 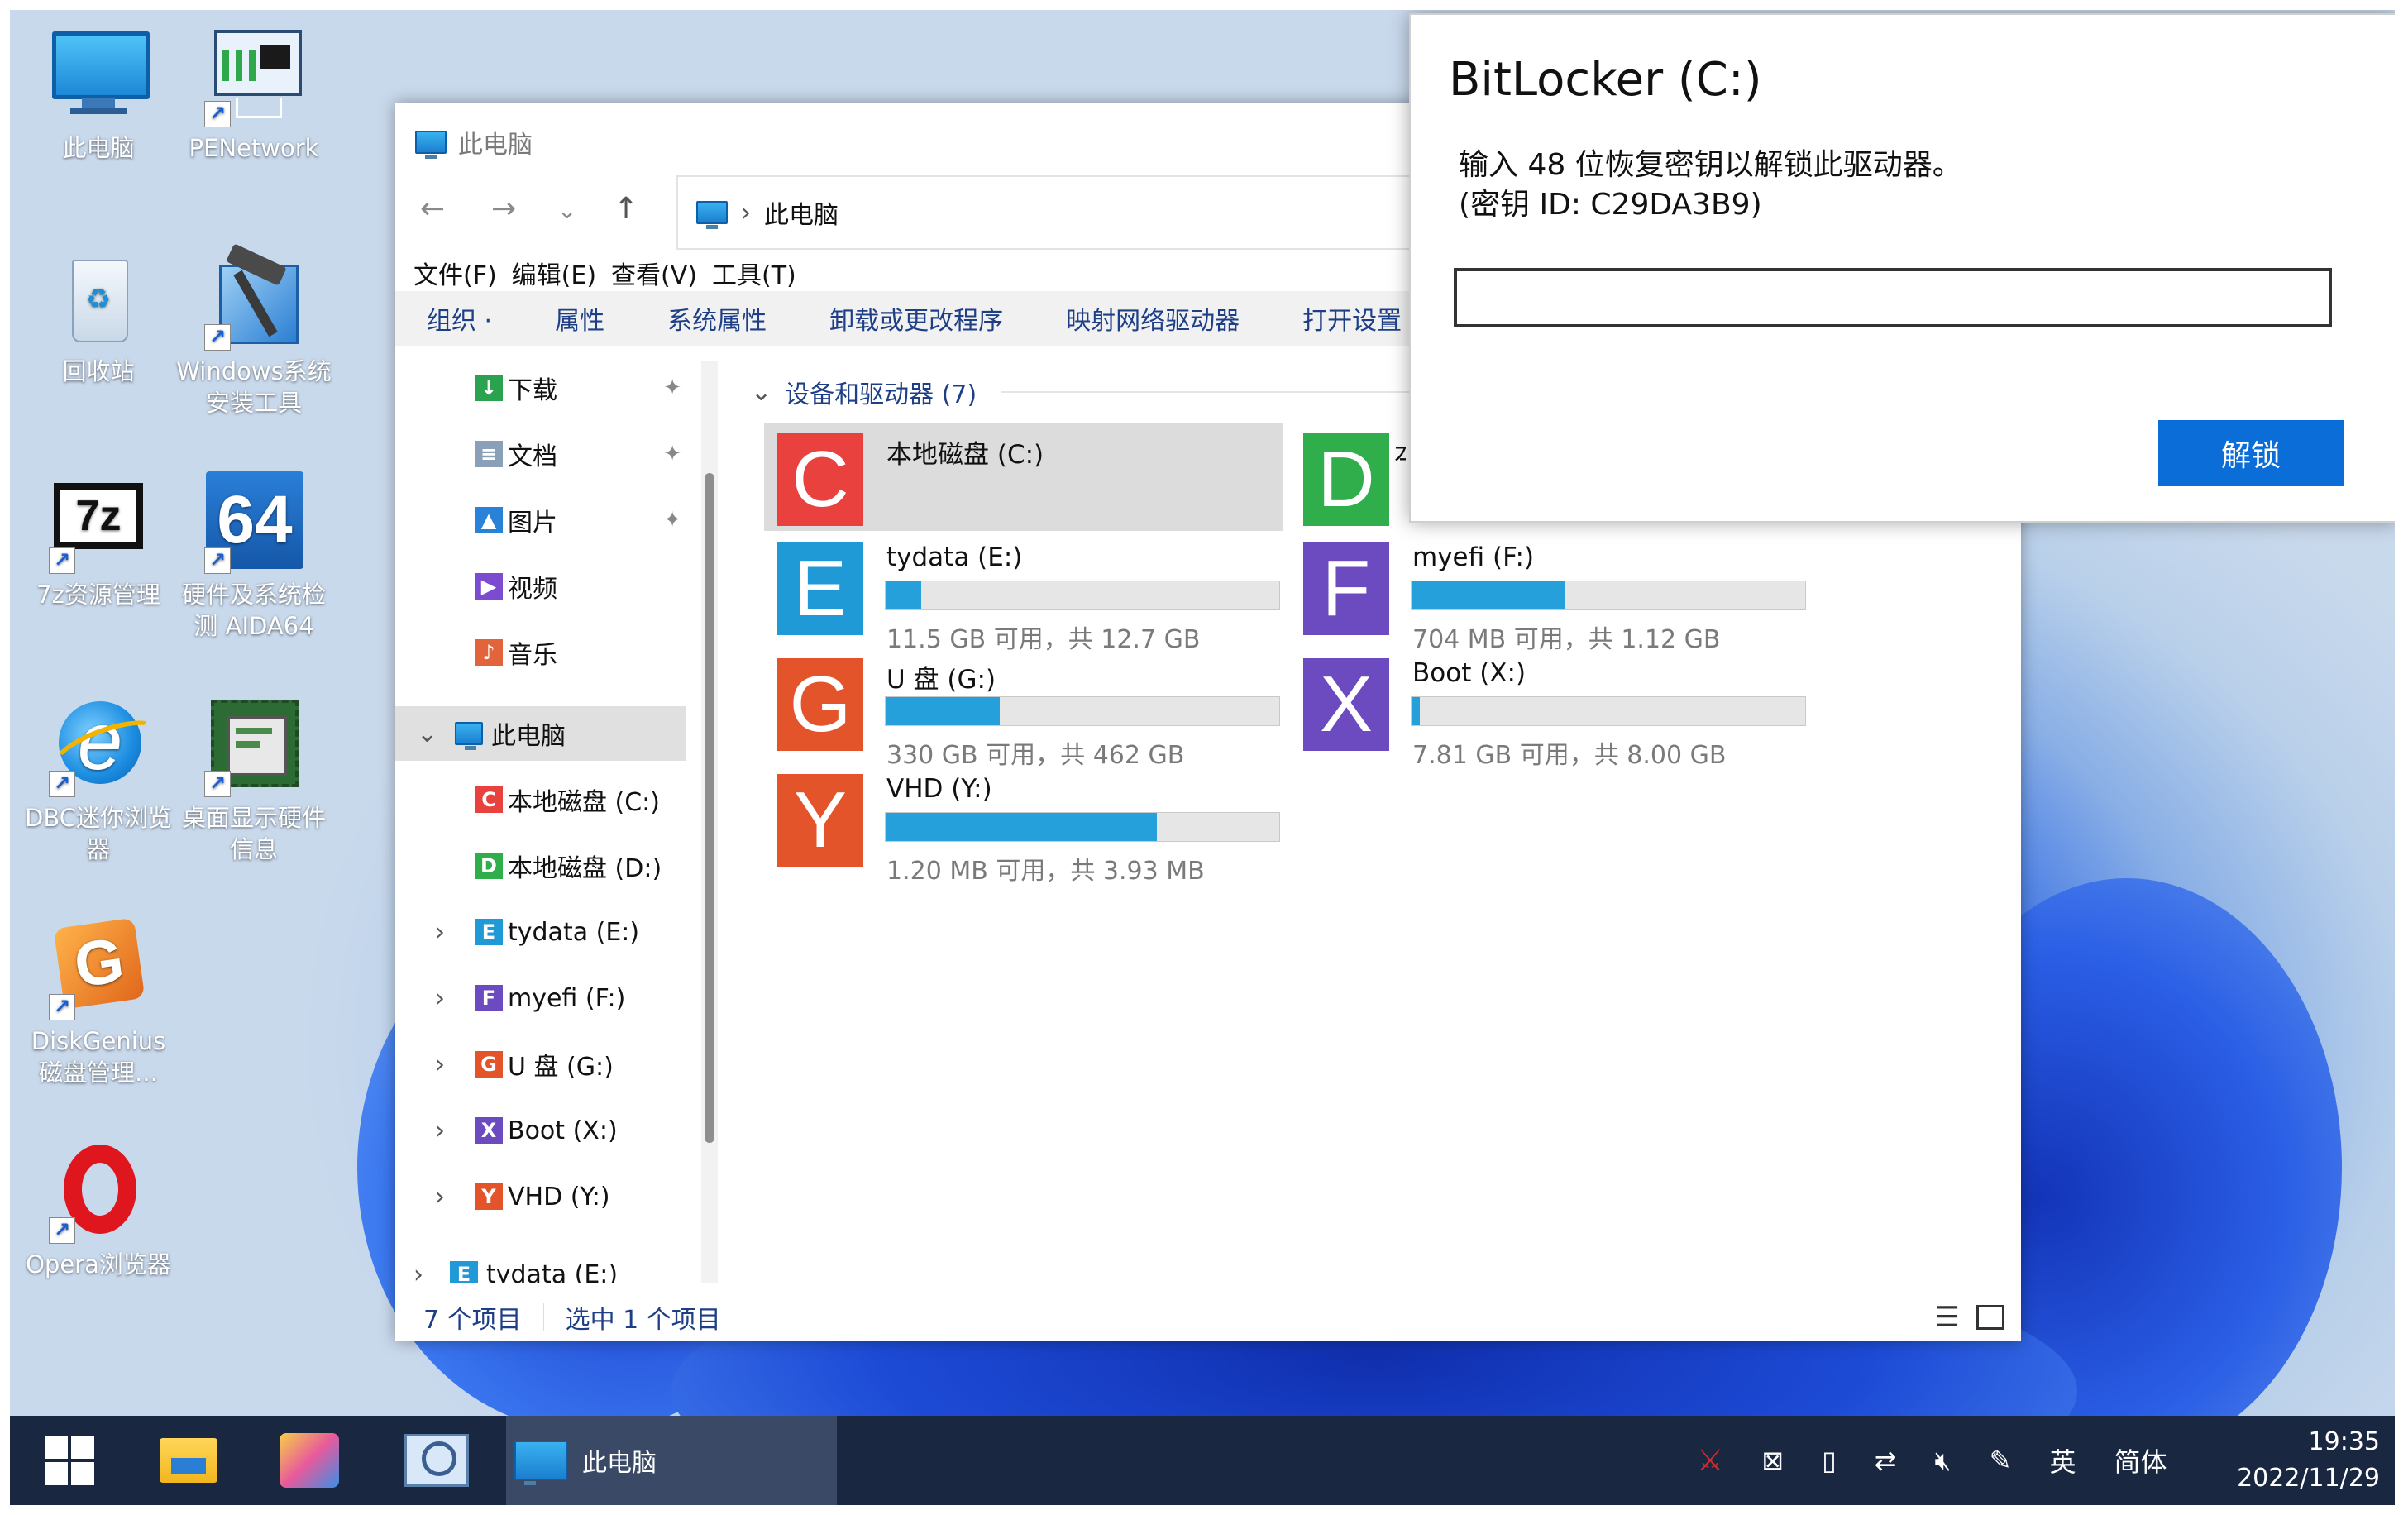 What do you see at coordinates (1569, 755) in the screenshot?
I see `drive-free-space: 7.81 GB 可用，共 8.00 GB` at bounding box center [1569, 755].